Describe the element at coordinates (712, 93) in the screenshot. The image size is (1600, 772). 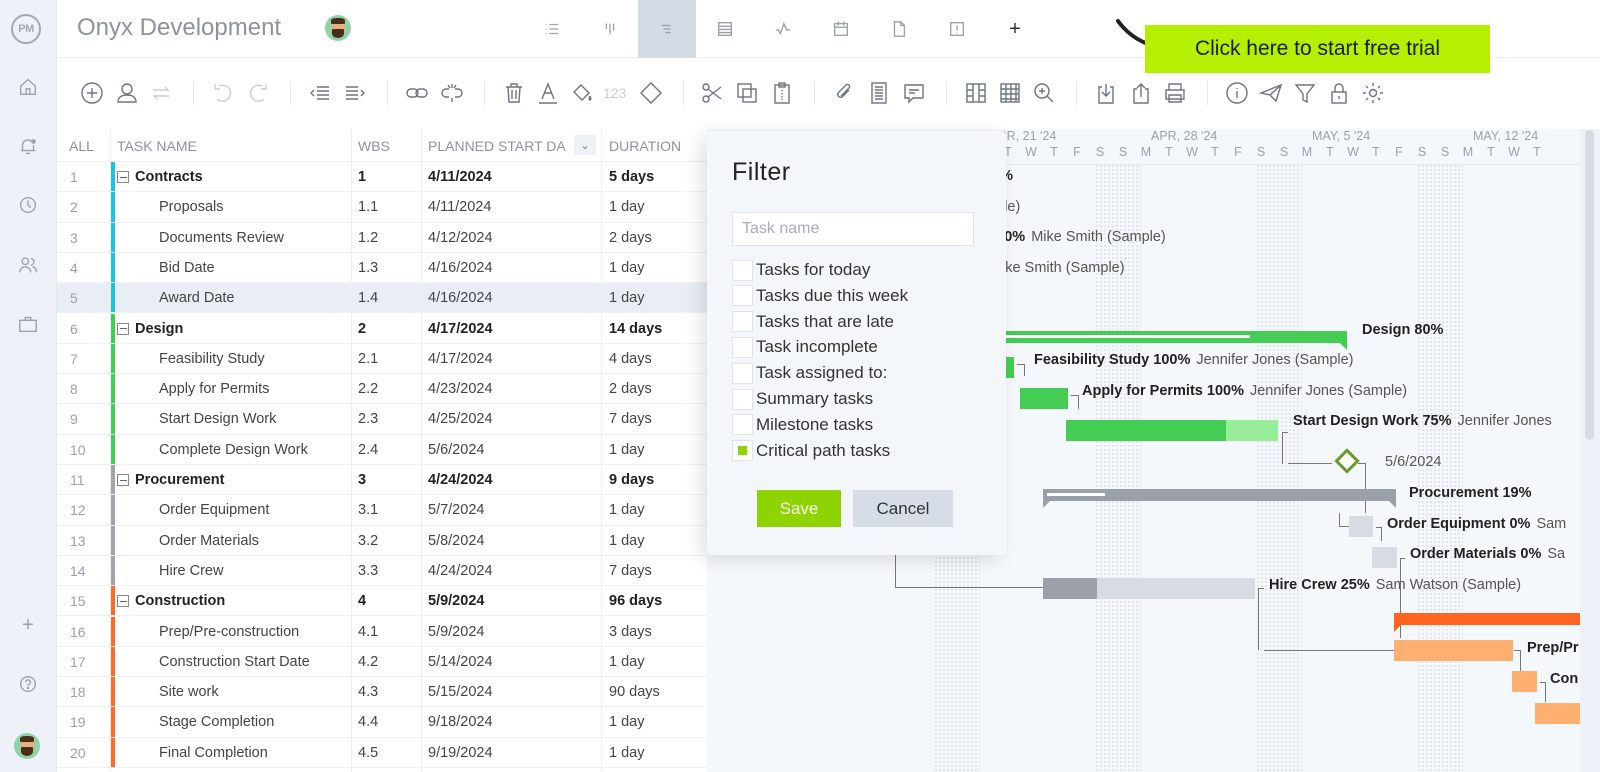
I see `cut-icon` at that location.